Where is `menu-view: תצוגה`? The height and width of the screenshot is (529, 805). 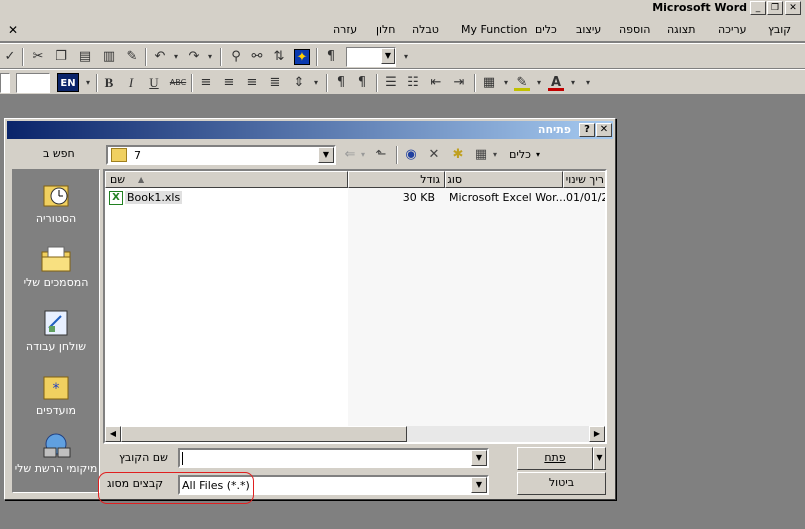 menu-view: תצוגה is located at coordinates (681, 29).